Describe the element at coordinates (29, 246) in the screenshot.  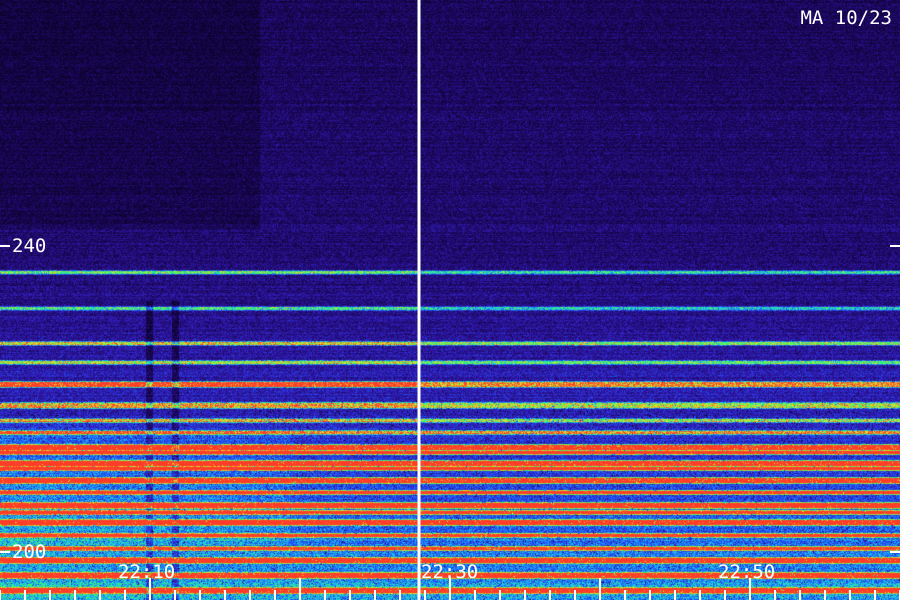
I see `freq-label-240: 240` at that location.